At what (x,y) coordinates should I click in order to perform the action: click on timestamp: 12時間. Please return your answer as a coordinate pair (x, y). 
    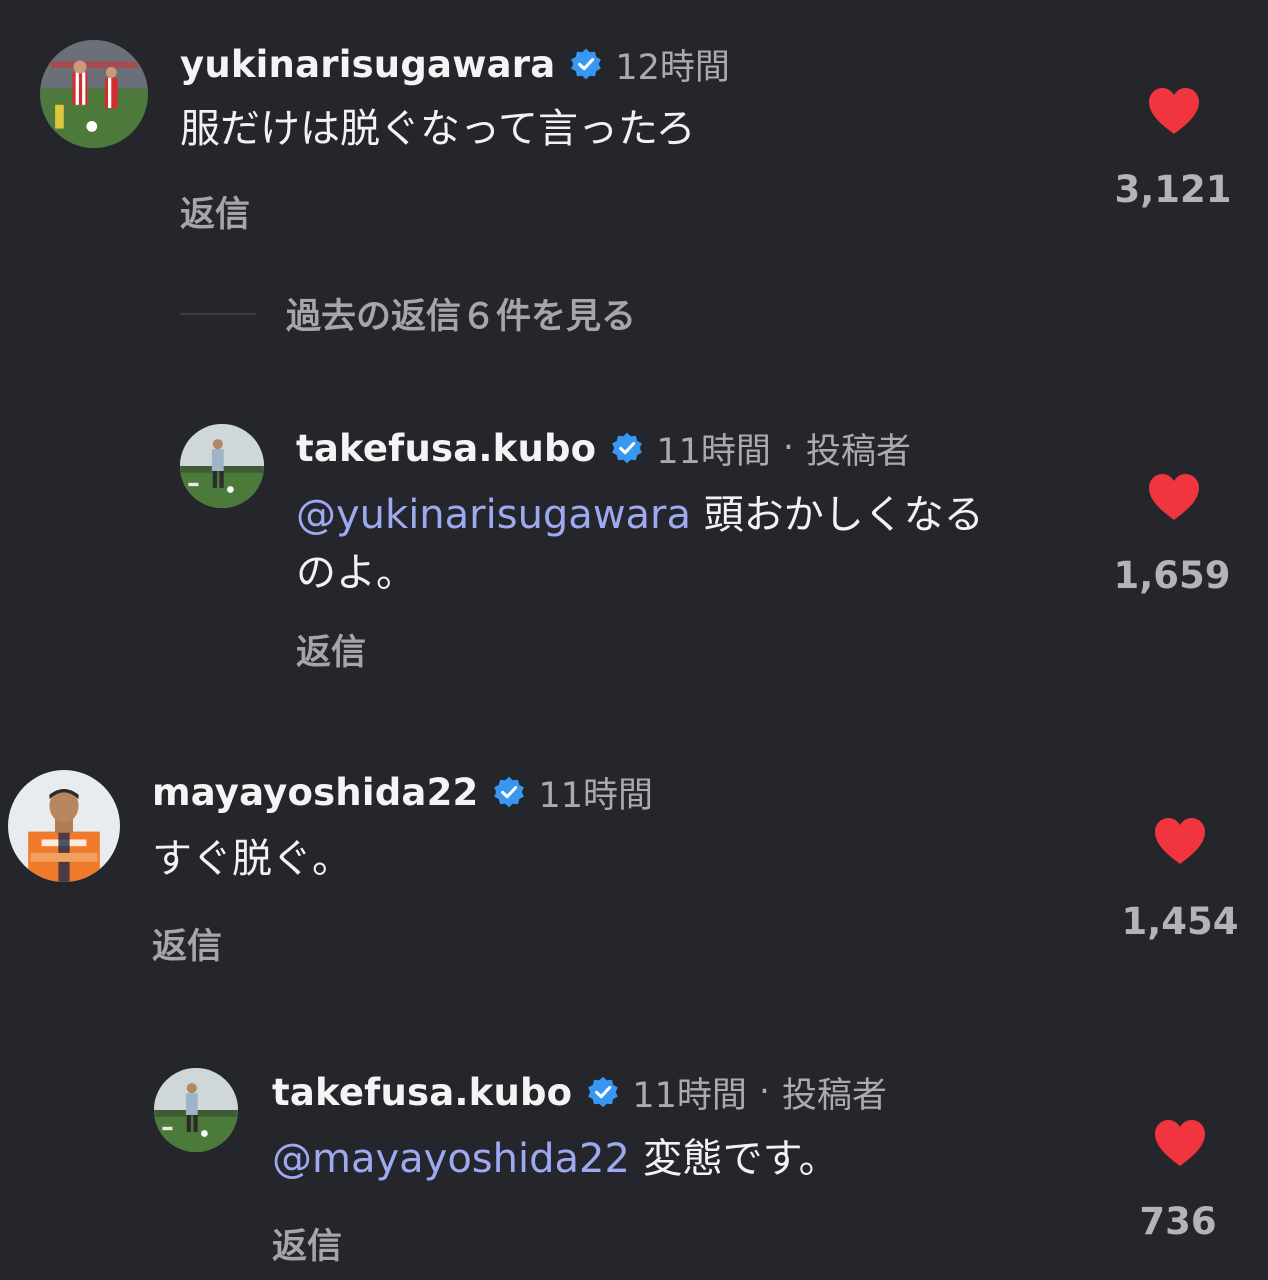
    Looking at the image, I should click on (672, 67).